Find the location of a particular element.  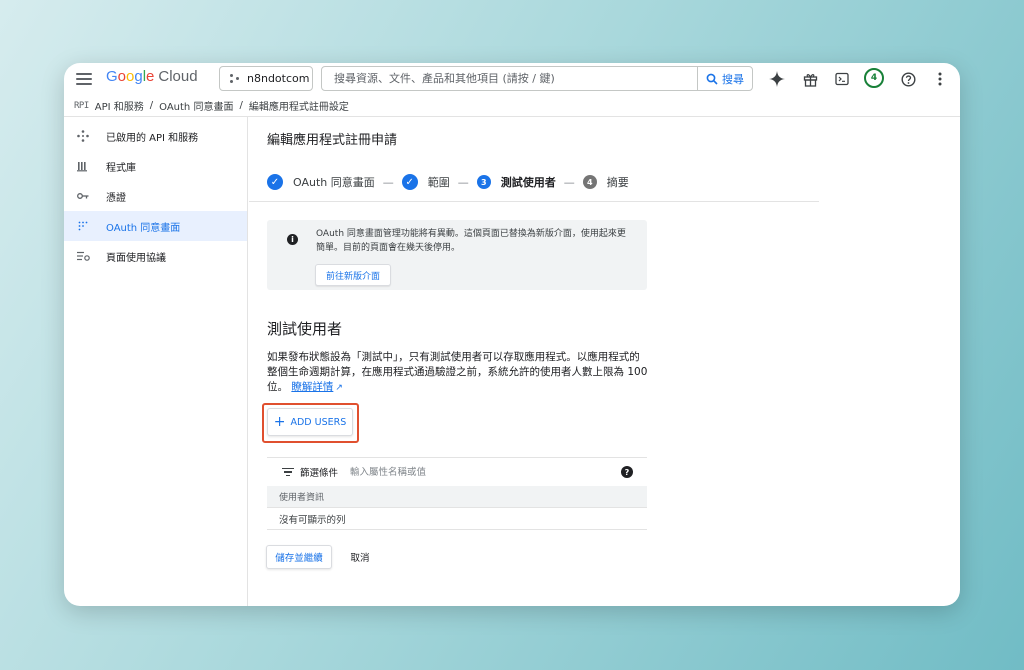

sidebar-item-oauth-consent: OAuth 同意畫面 is located at coordinates (155, 226).